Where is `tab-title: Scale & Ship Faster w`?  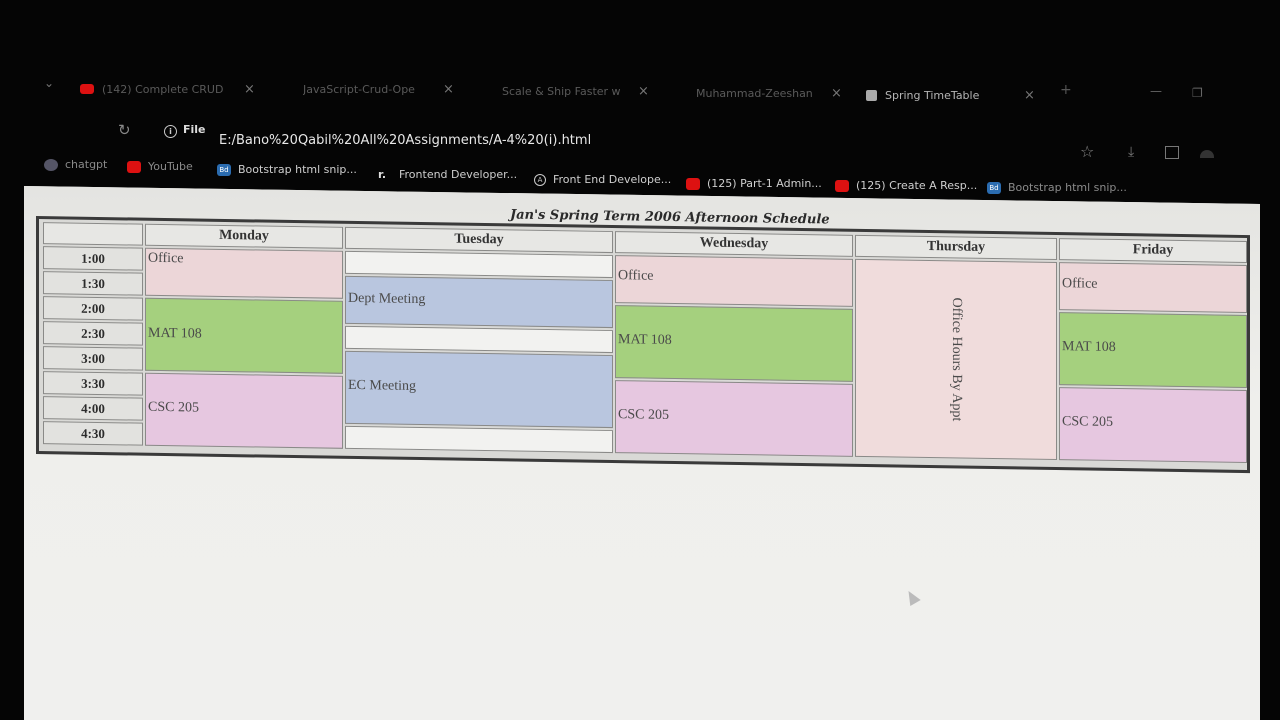
tab-title: Scale & Ship Faster w is located at coordinates (561, 91).